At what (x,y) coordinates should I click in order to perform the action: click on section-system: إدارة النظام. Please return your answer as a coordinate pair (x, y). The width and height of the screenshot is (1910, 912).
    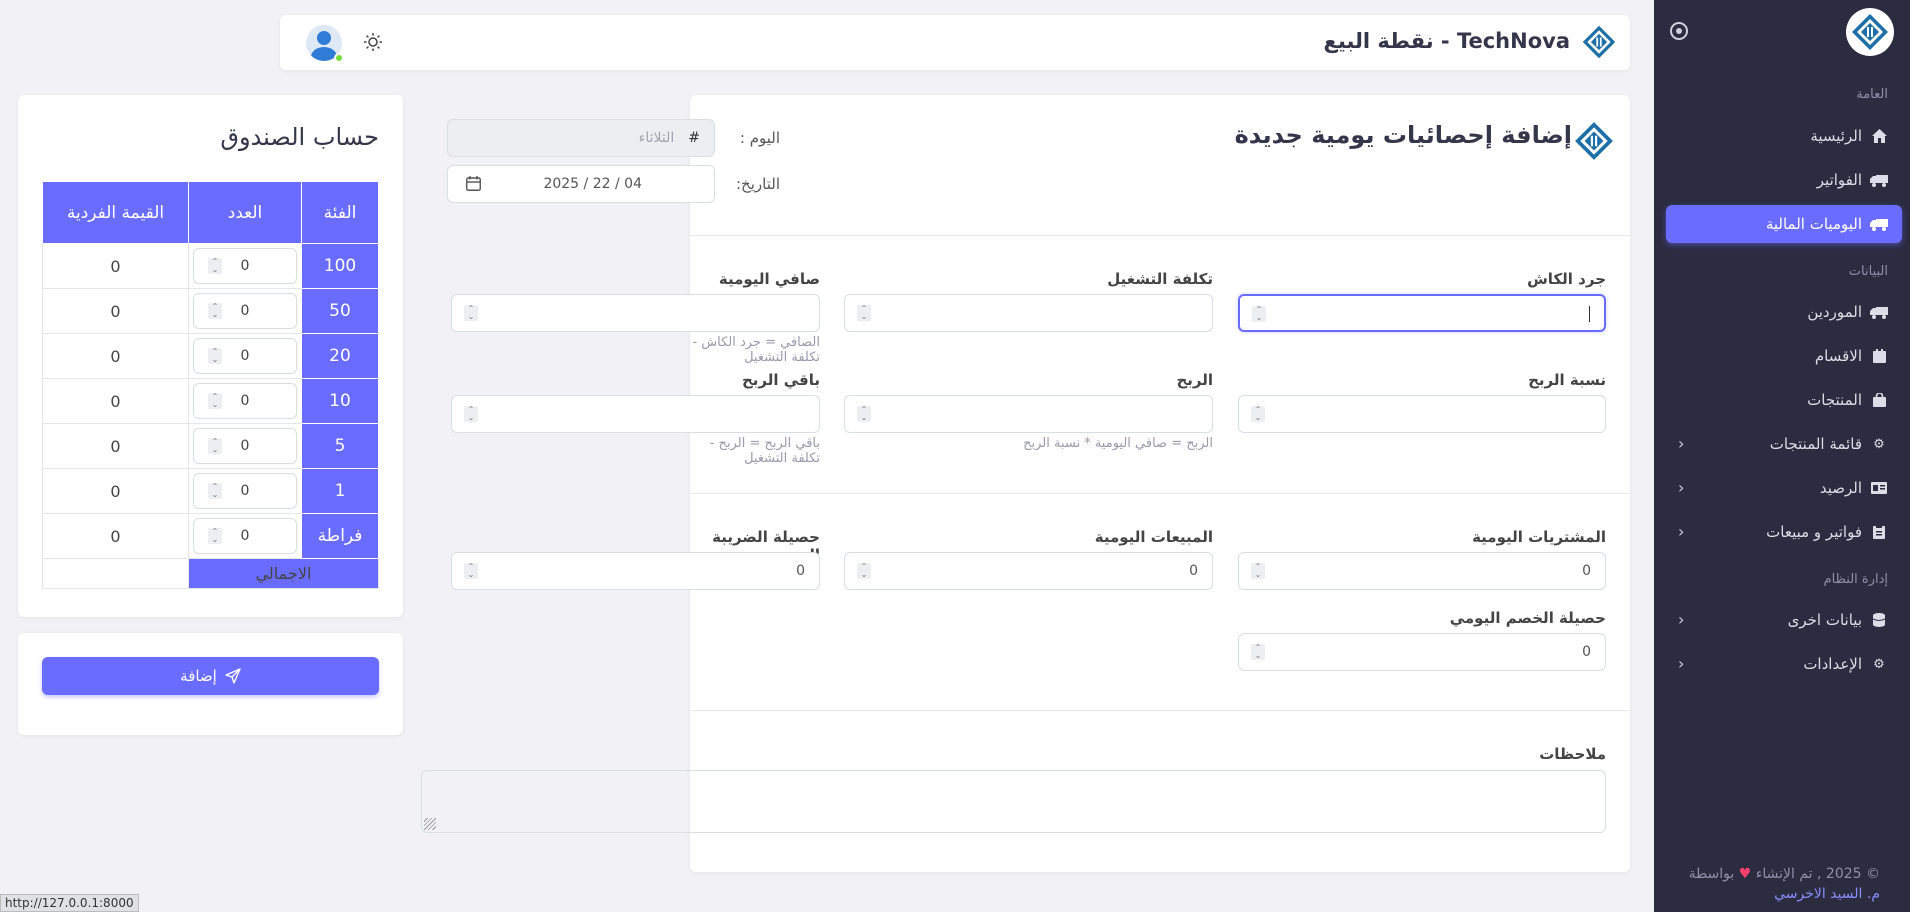
    Looking at the image, I should click on (1855, 579).